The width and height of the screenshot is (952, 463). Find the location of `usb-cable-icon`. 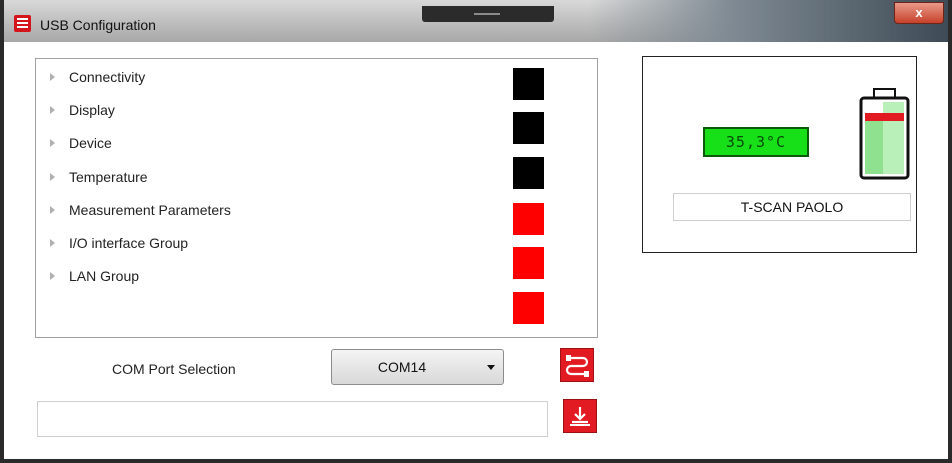

usb-cable-icon is located at coordinates (577, 366).